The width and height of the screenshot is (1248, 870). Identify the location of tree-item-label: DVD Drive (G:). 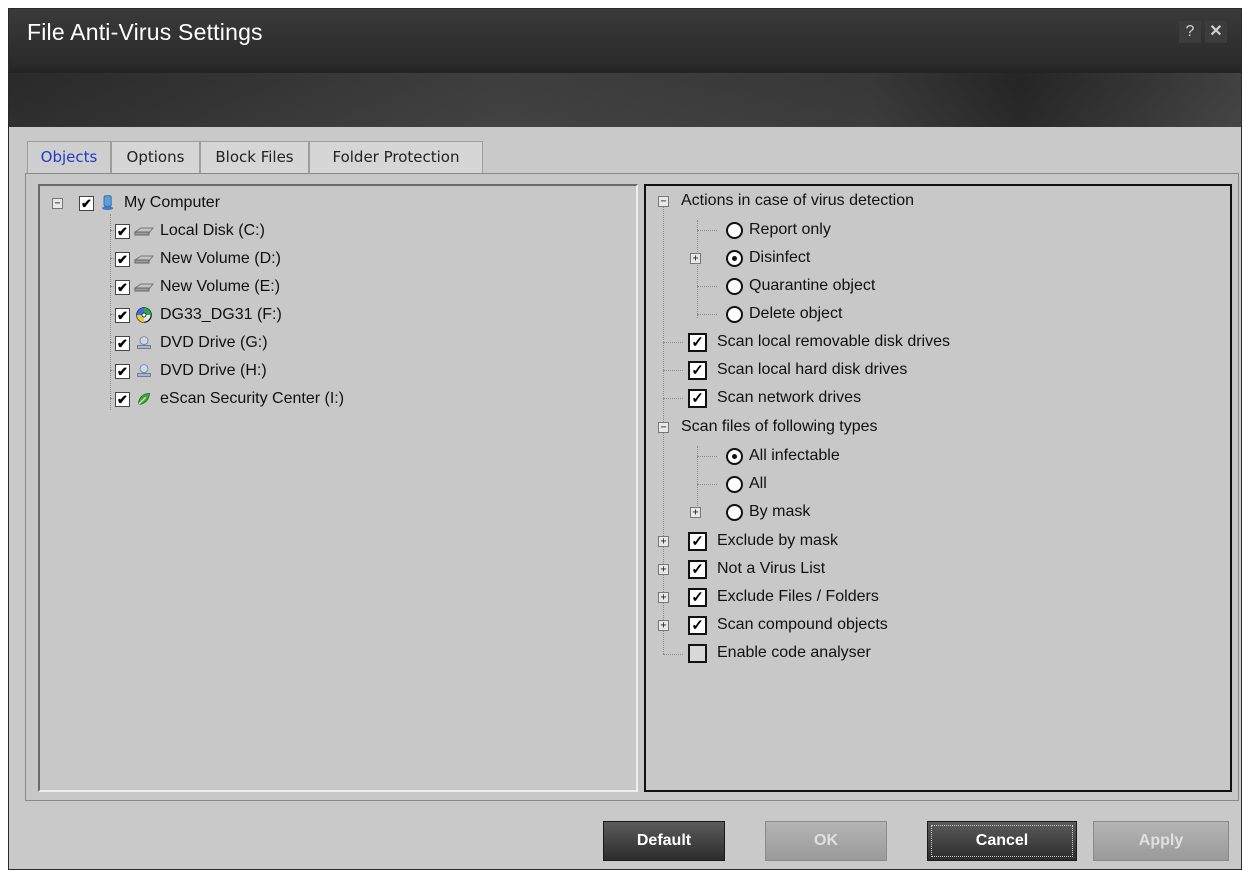
(214, 342).